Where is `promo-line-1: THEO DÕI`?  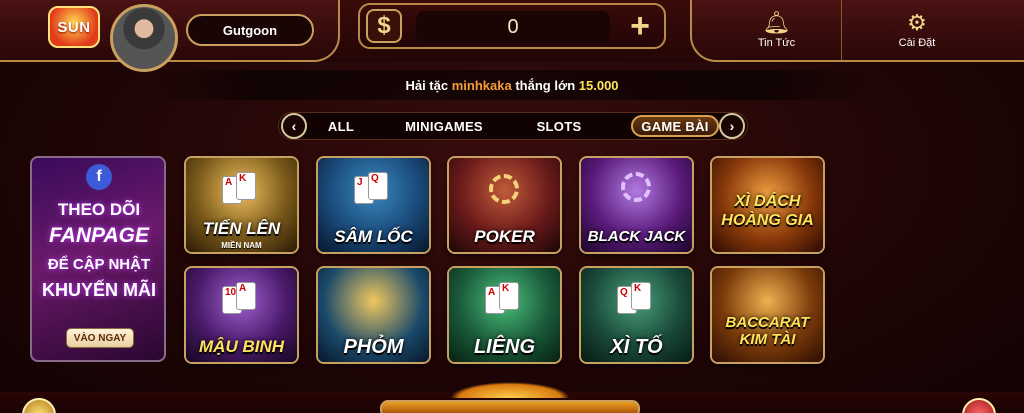
promo-line-1: THEO DÕI is located at coordinates (99, 209).